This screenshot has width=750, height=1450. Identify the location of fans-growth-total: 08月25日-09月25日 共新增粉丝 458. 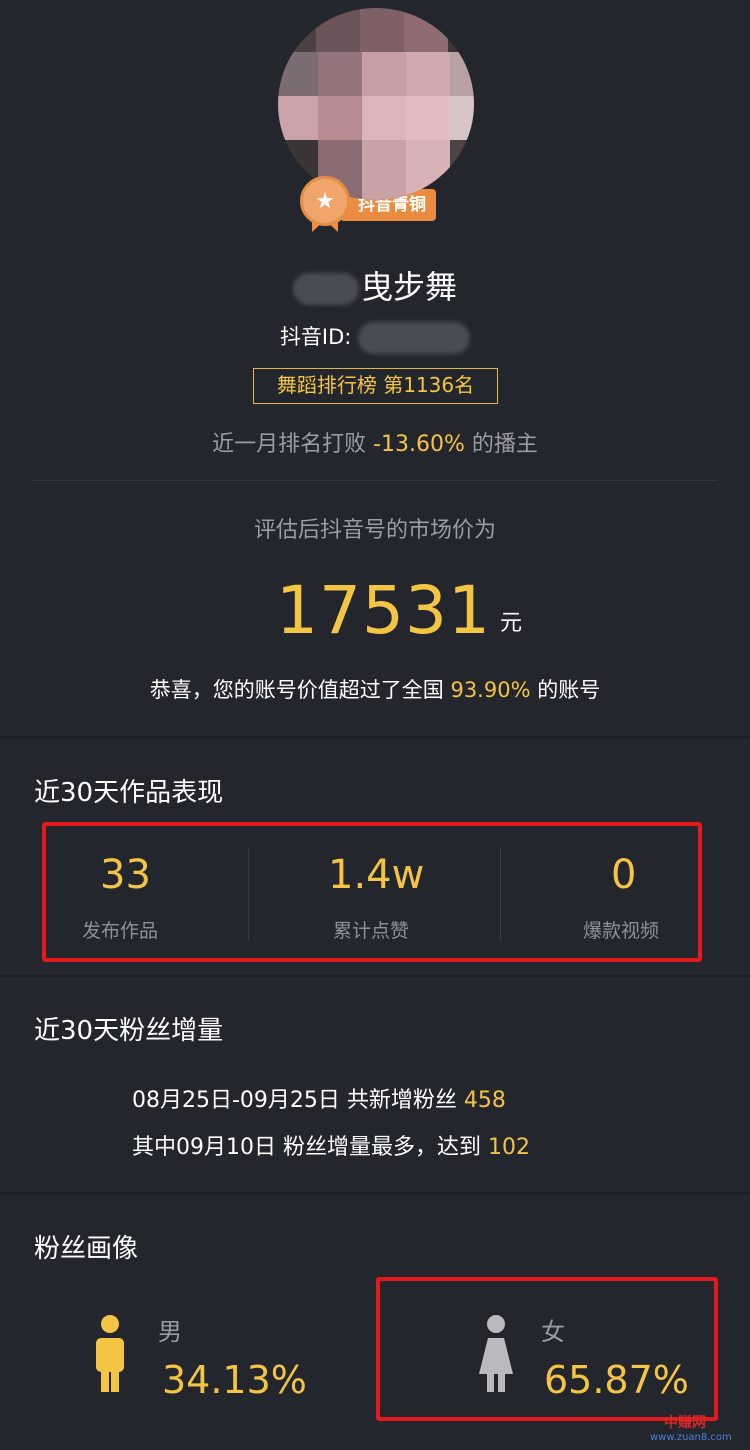
(319, 1098).